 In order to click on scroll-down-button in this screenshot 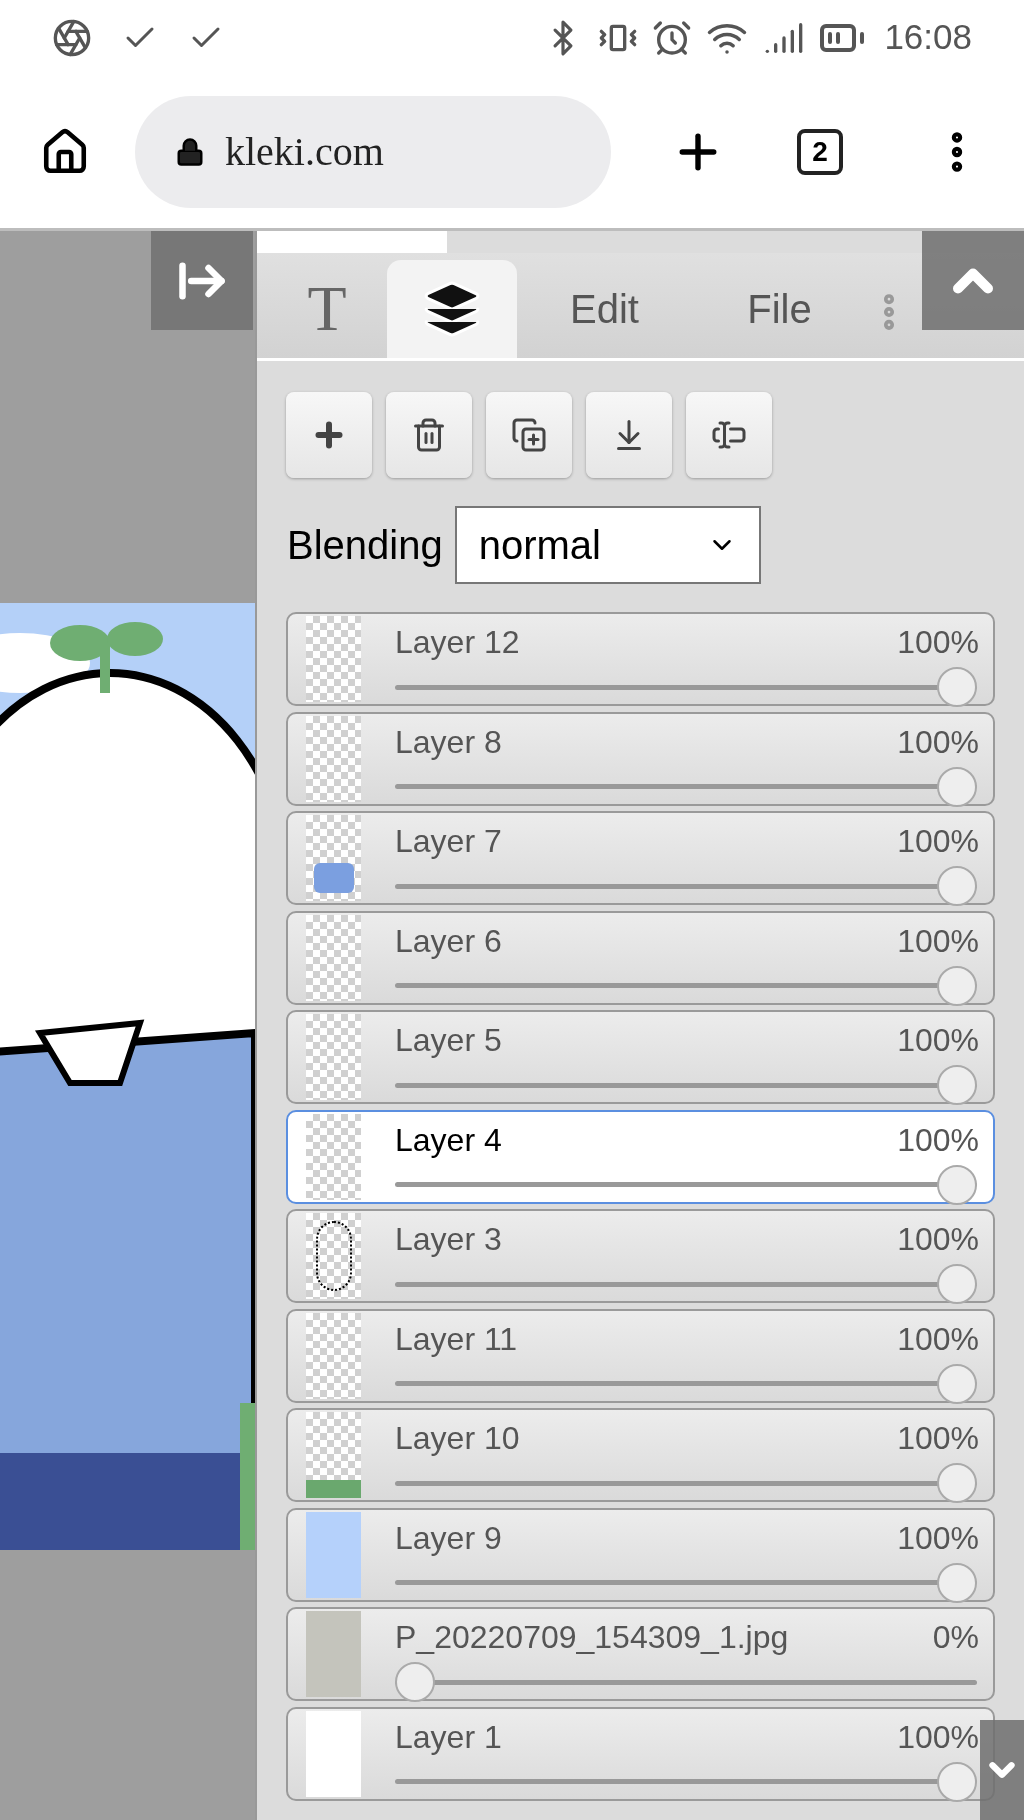, I will do `click(1002, 1770)`.